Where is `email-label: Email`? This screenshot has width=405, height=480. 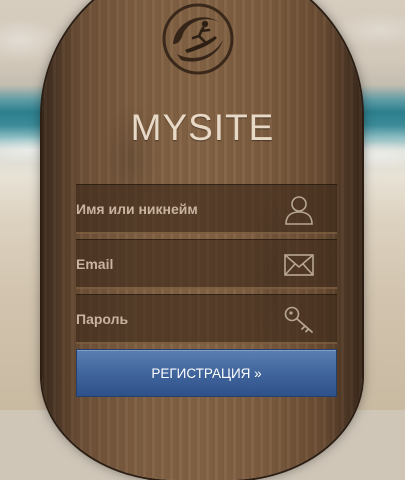 email-label: Email is located at coordinates (95, 263).